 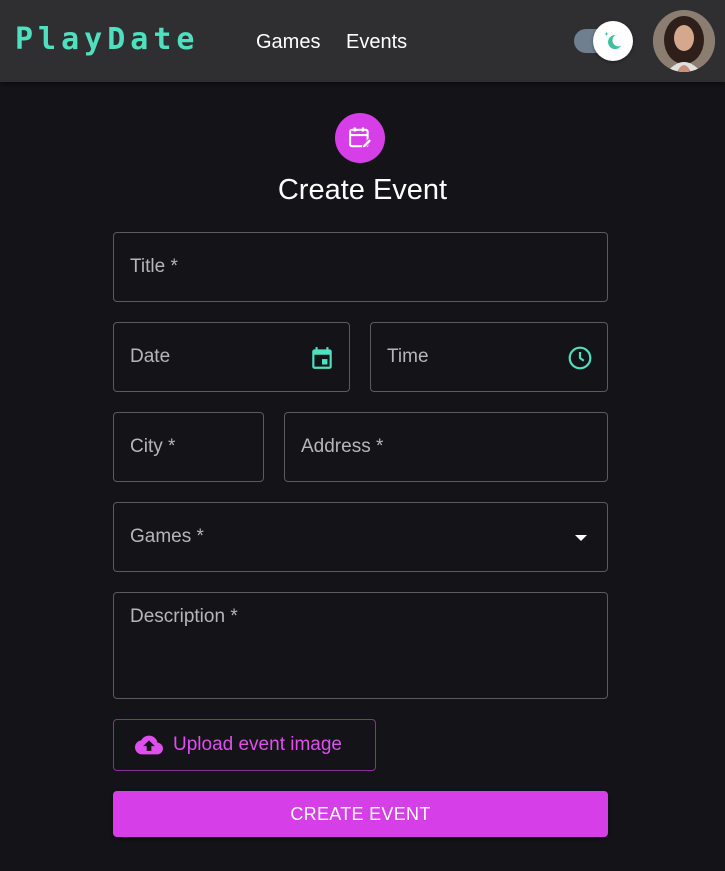 What do you see at coordinates (446, 447) in the screenshot?
I see `address-field: Address *` at bounding box center [446, 447].